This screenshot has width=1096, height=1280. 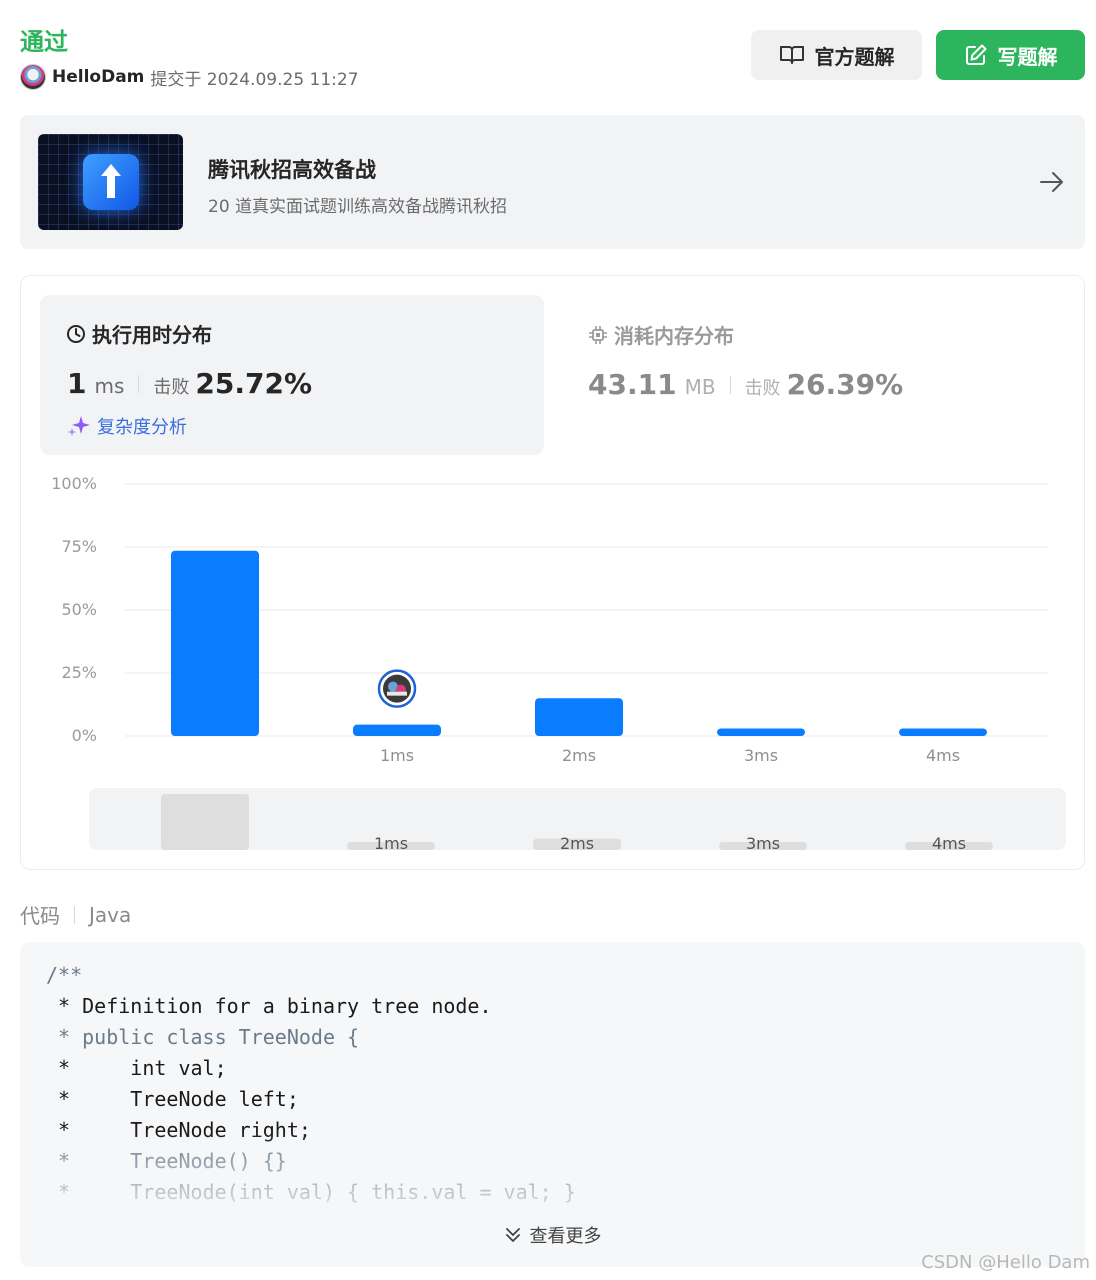 I want to click on y-tick-label: 0%, so click(x=84, y=735).